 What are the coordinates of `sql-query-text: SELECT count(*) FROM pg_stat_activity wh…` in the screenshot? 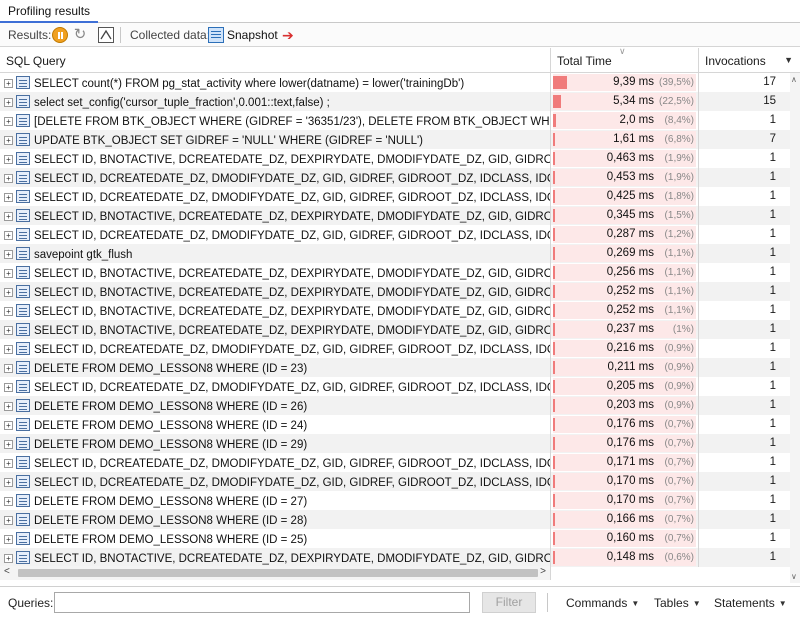 It's located at (249, 84).